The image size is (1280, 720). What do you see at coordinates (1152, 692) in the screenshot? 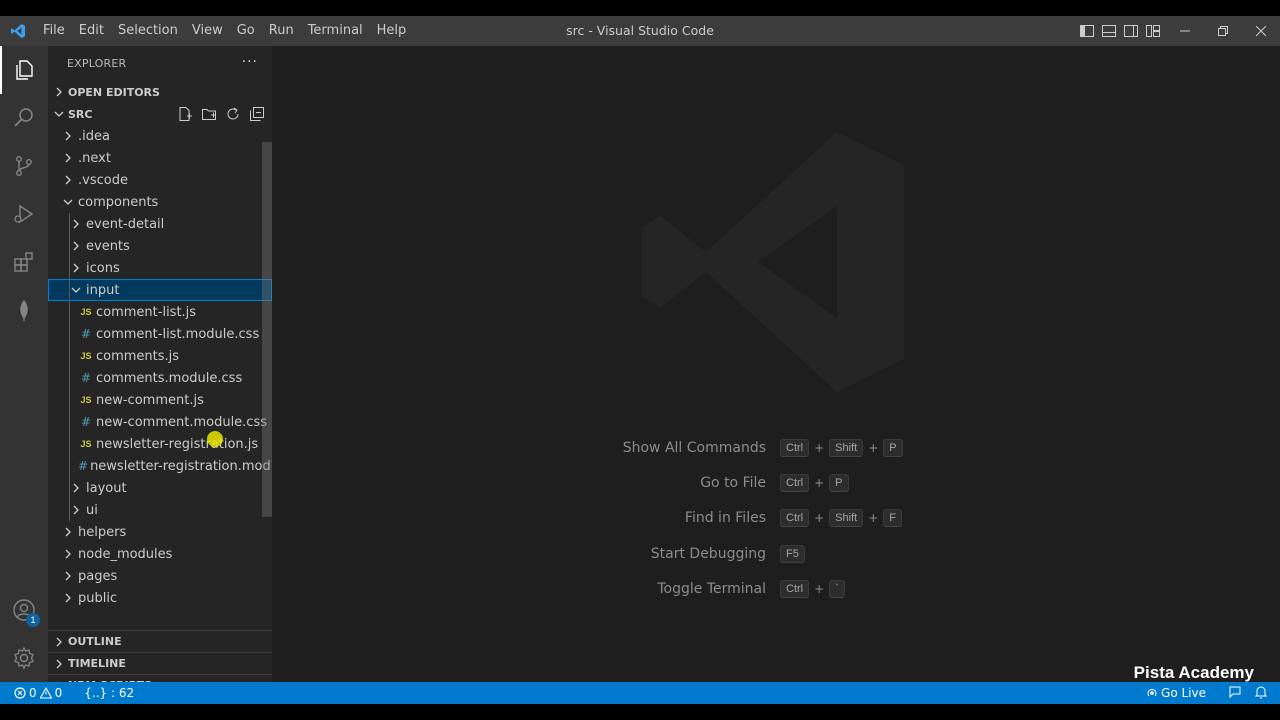
I see `broadcast-icon` at bounding box center [1152, 692].